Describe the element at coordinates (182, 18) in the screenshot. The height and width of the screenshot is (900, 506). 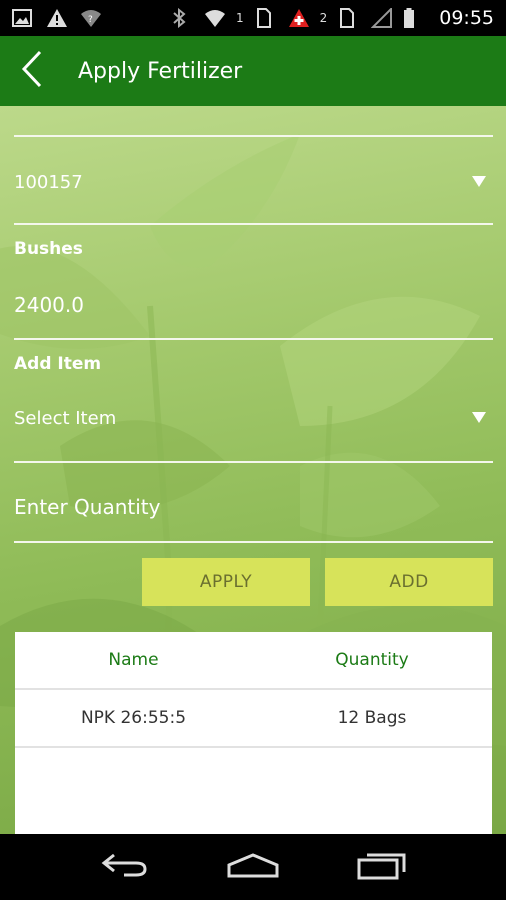
I see `bluetooth-icon` at that location.